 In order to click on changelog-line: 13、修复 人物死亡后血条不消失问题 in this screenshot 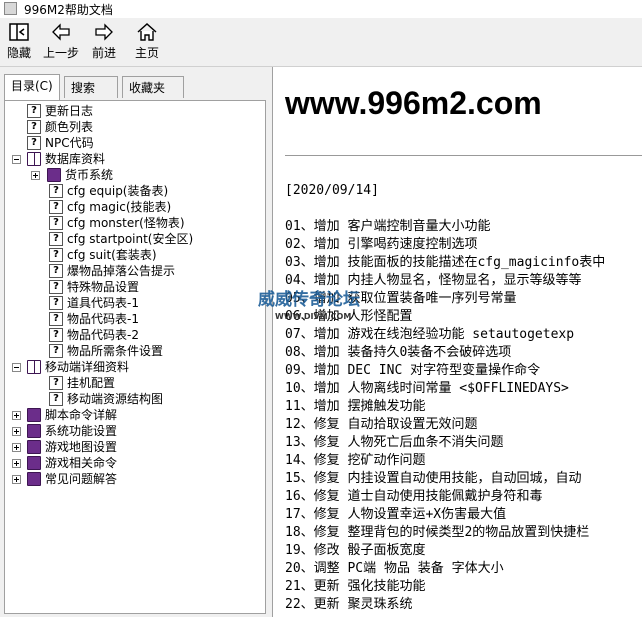, I will do `click(394, 442)`.